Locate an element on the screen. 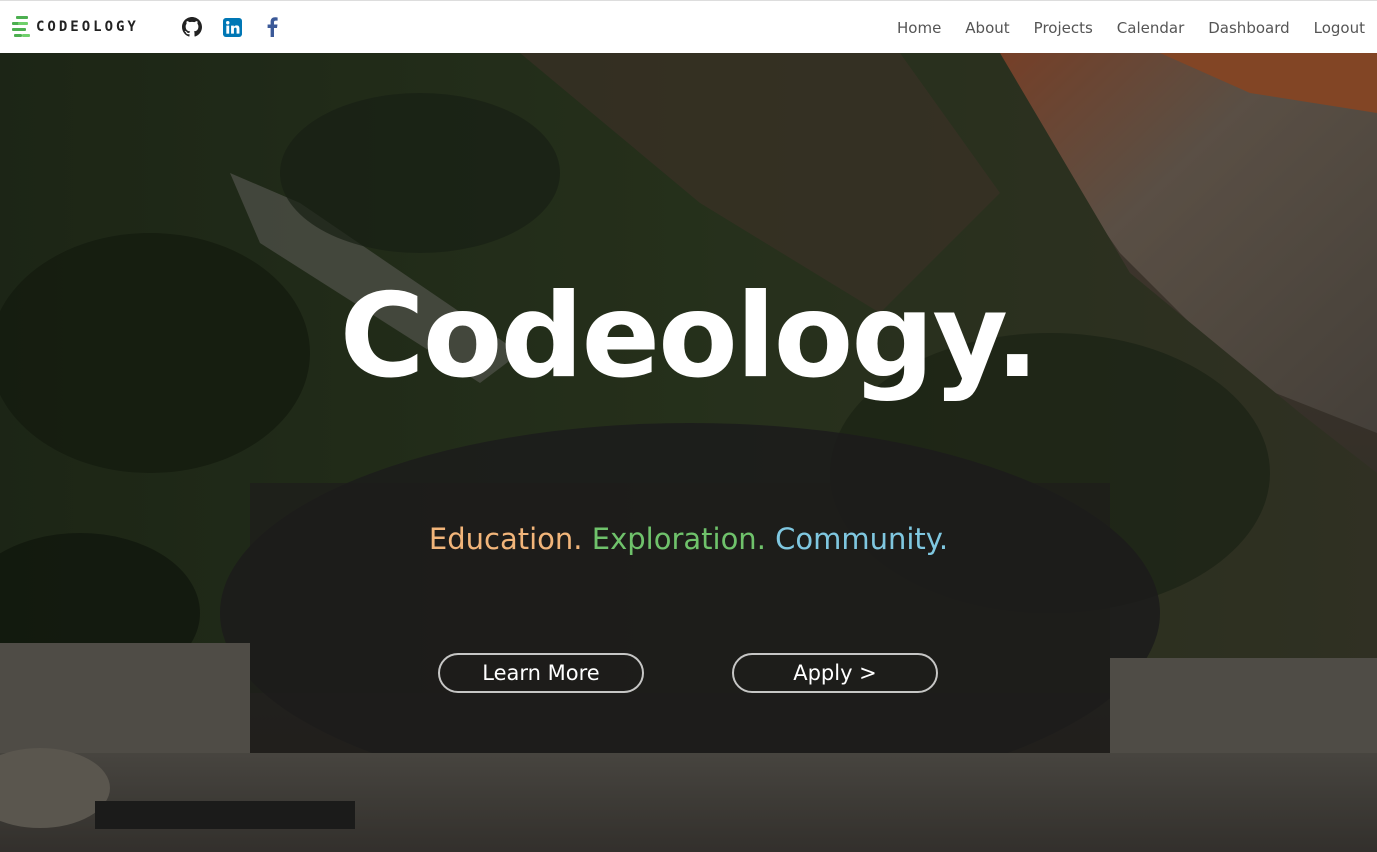 This screenshot has height=852, width=1377. nav-projects: Projects is located at coordinates (1063, 28).